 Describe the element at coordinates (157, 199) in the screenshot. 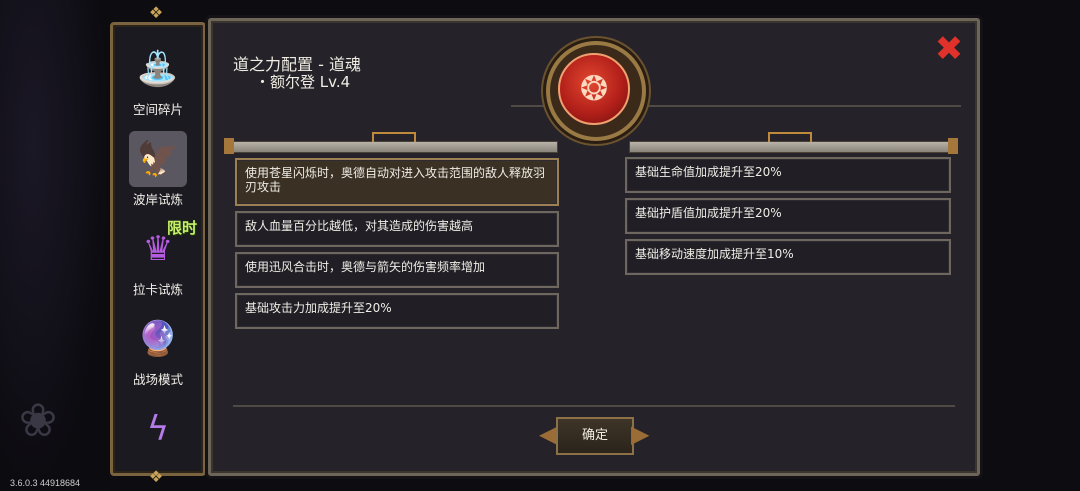

I see `sidebar-item-label: 波岸试炼` at that location.